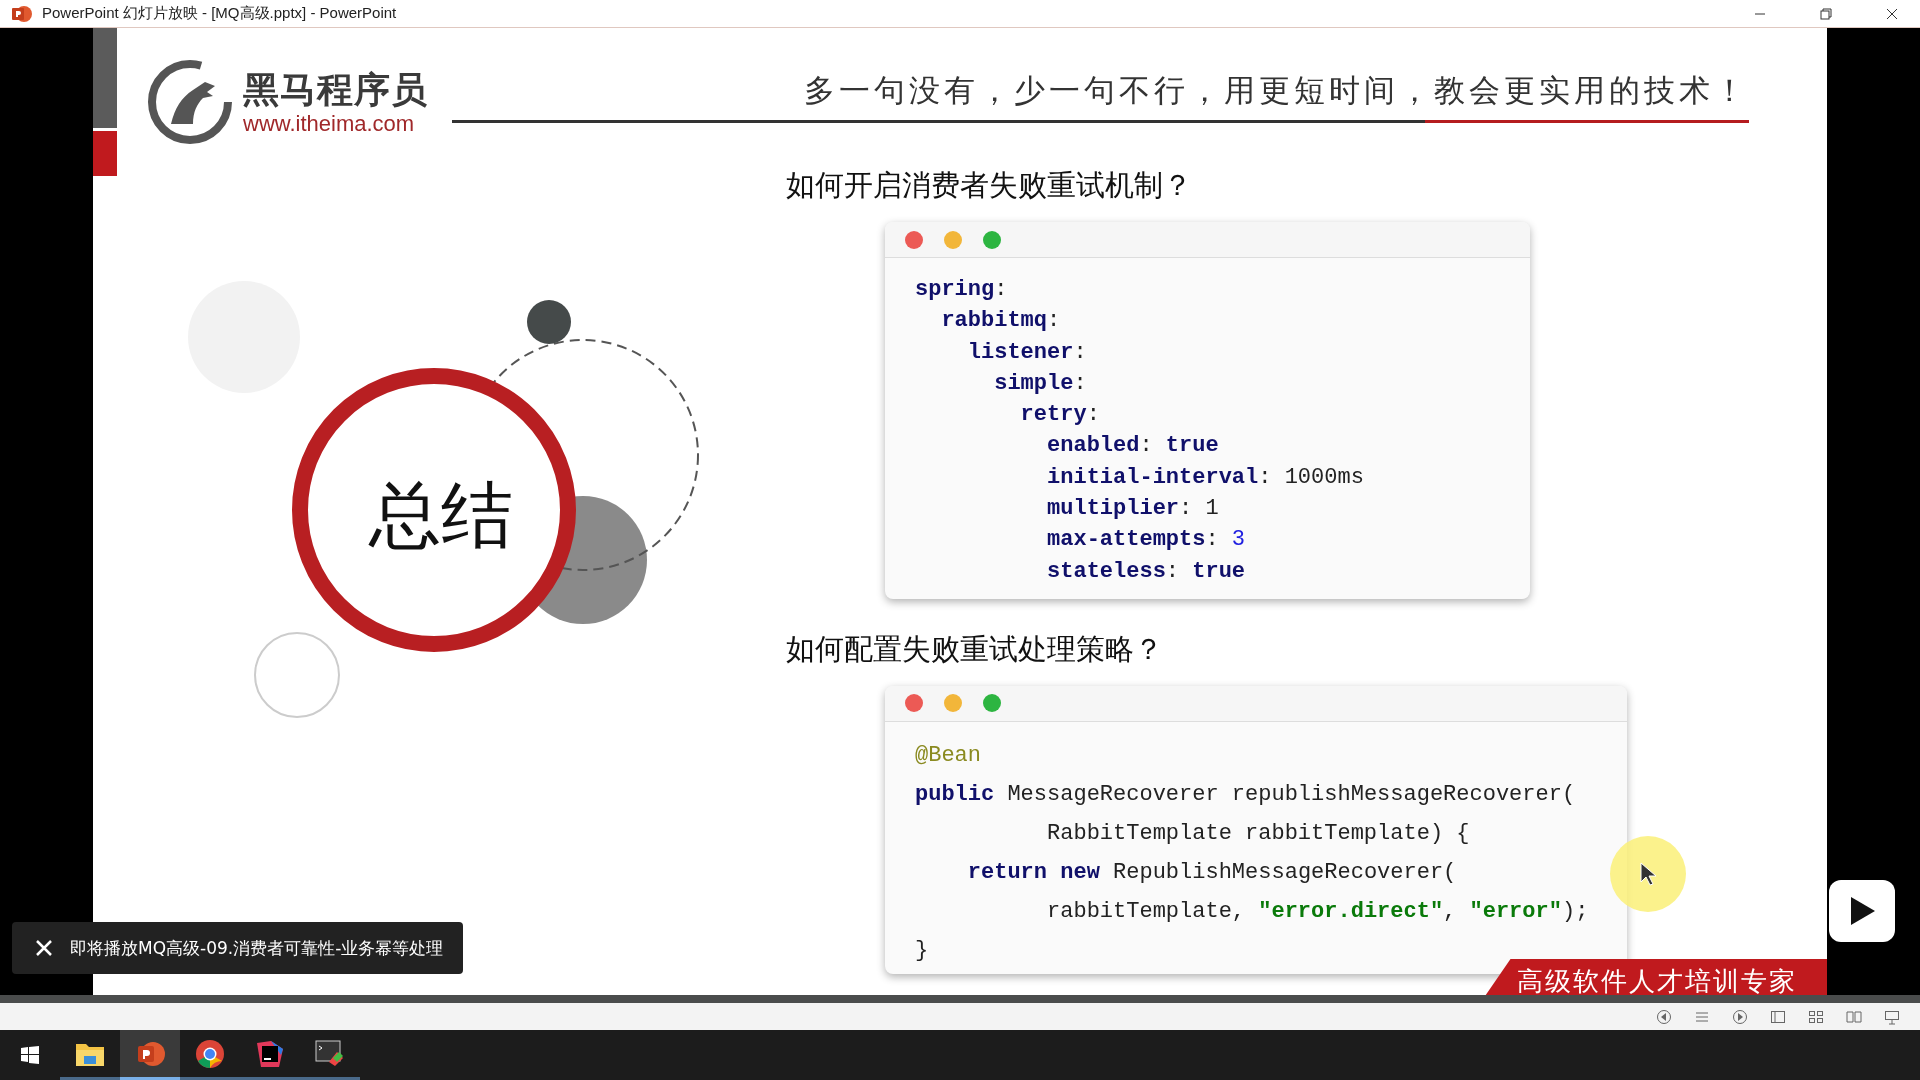 Image resolution: width=1920 pixels, height=1080 pixels. Describe the element at coordinates (962, 290) in the screenshot. I see `code-line: spring:` at that location.